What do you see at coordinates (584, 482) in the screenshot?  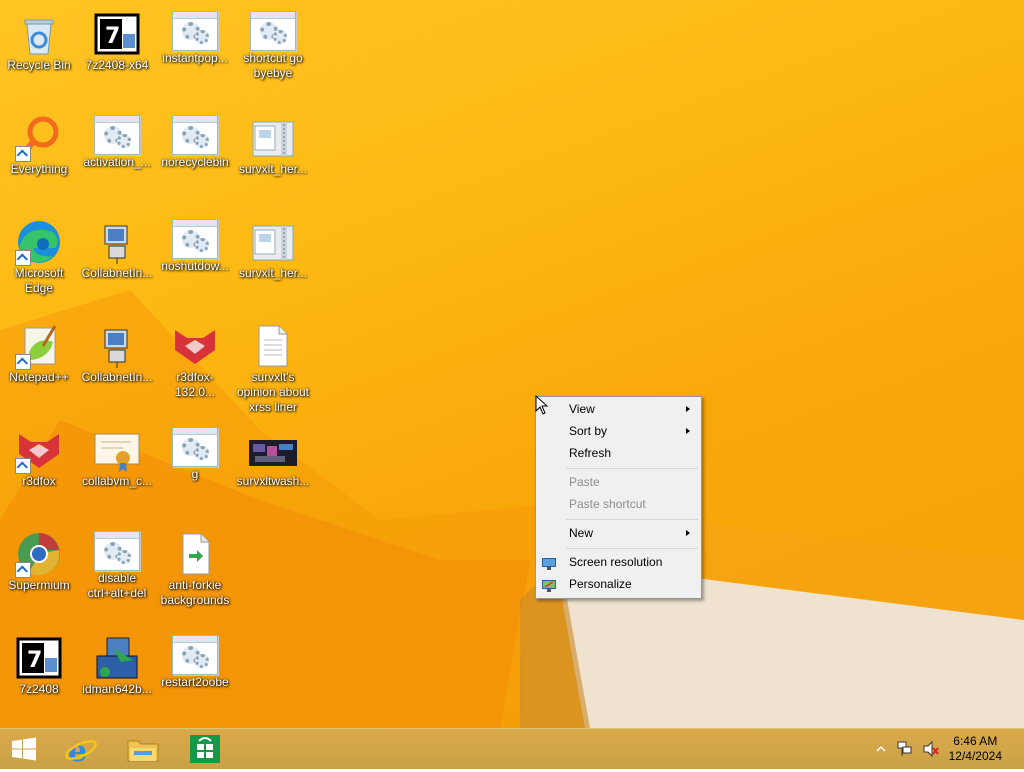 I see `menu-item-label: Paste` at bounding box center [584, 482].